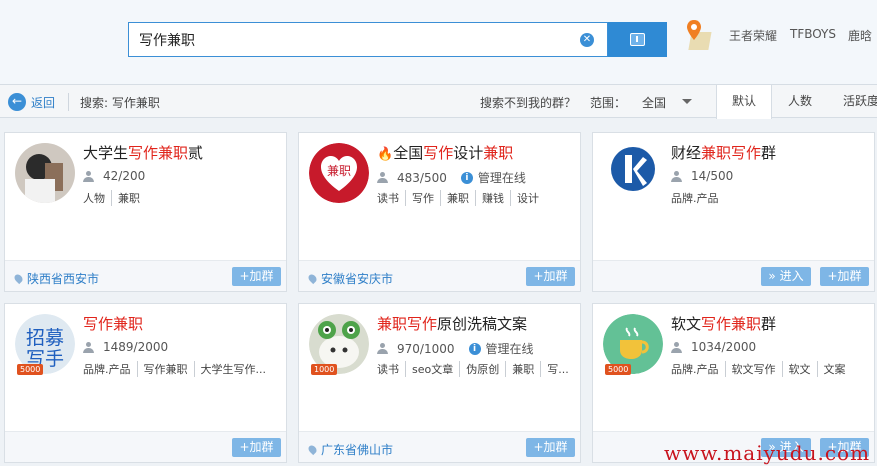  Describe the element at coordinates (527, 198) in the screenshot. I see `tag: 设计` at that location.